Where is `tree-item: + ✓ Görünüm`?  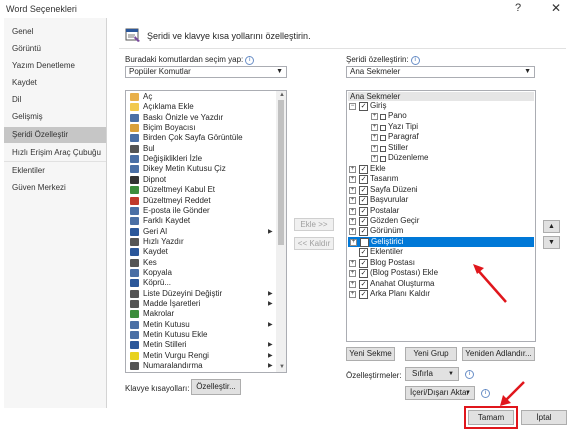
tree-item: + ✓ Görünüm is located at coordinates (440, 231).